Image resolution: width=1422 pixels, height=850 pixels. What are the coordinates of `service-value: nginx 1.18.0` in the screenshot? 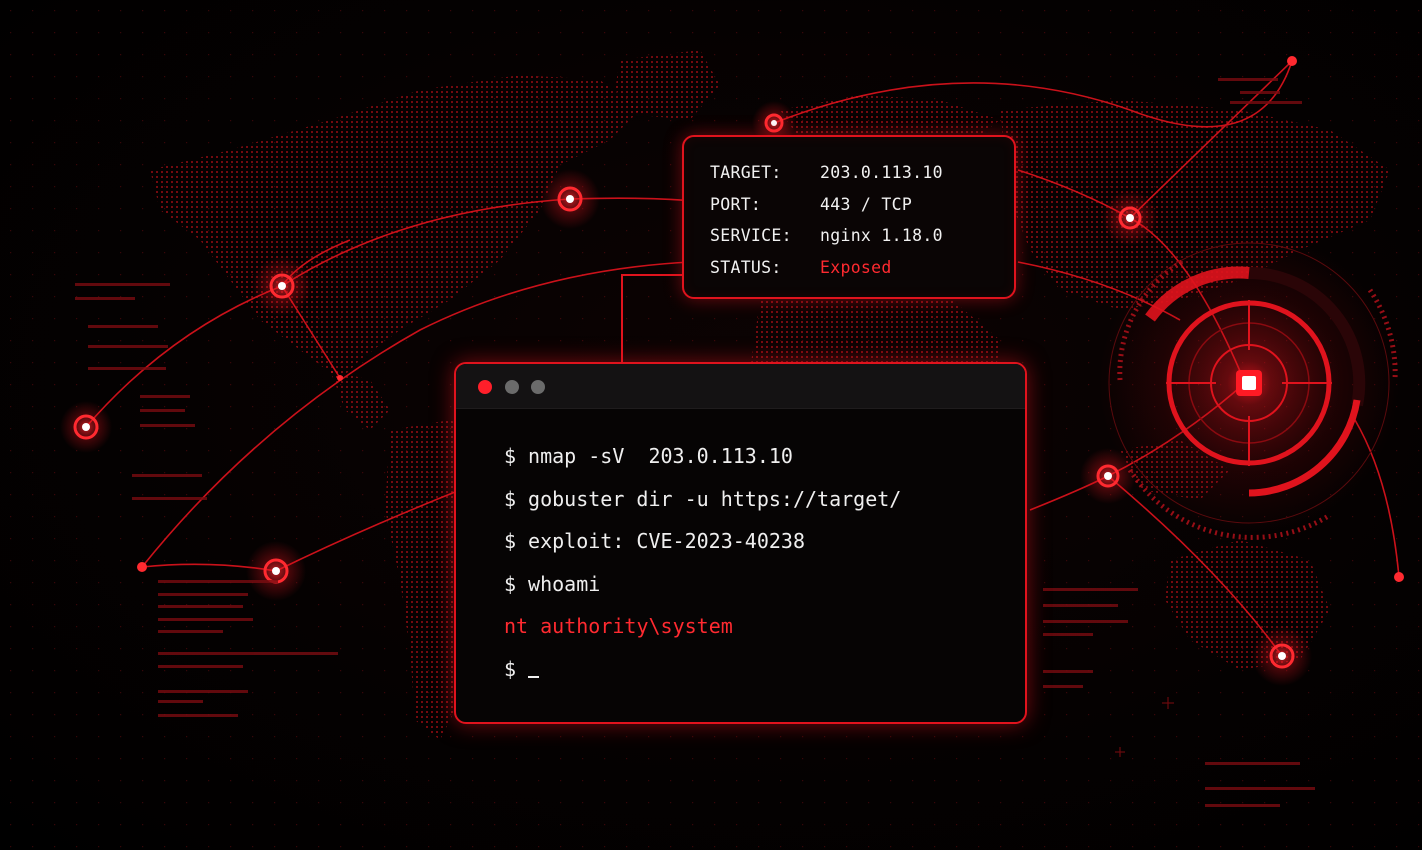 It's located at (881, 236).